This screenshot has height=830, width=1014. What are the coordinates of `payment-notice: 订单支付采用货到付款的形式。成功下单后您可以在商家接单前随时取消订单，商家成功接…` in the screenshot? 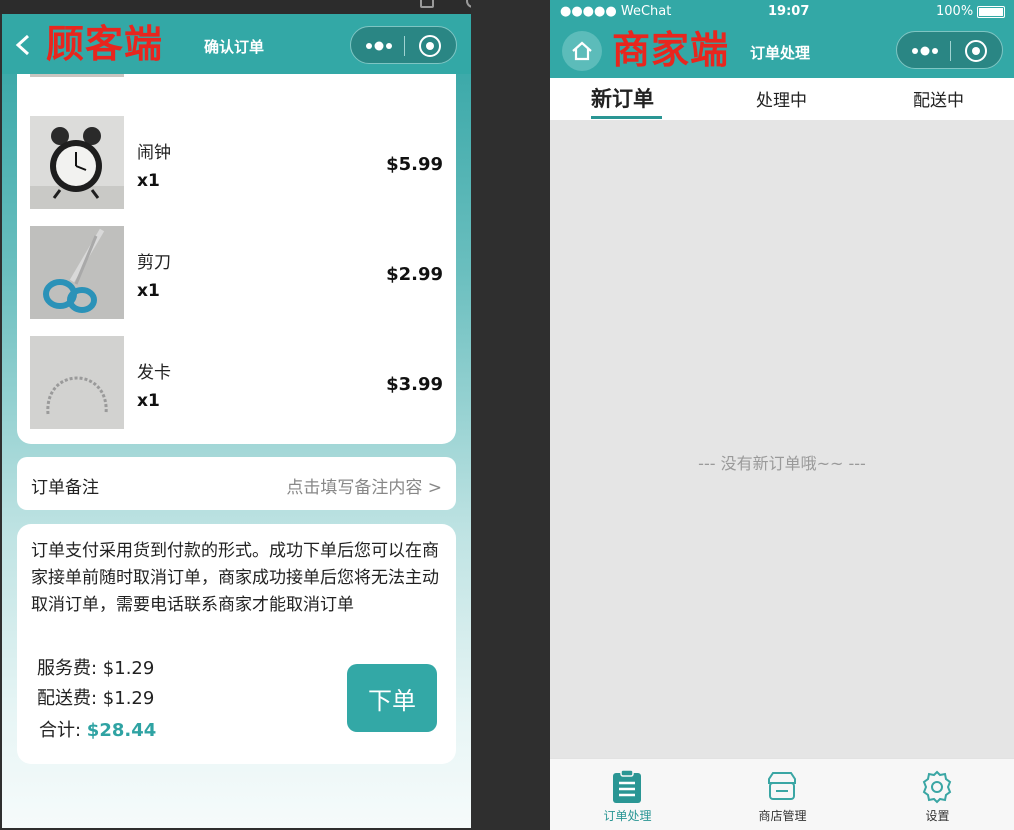 It's located at (235, 578).